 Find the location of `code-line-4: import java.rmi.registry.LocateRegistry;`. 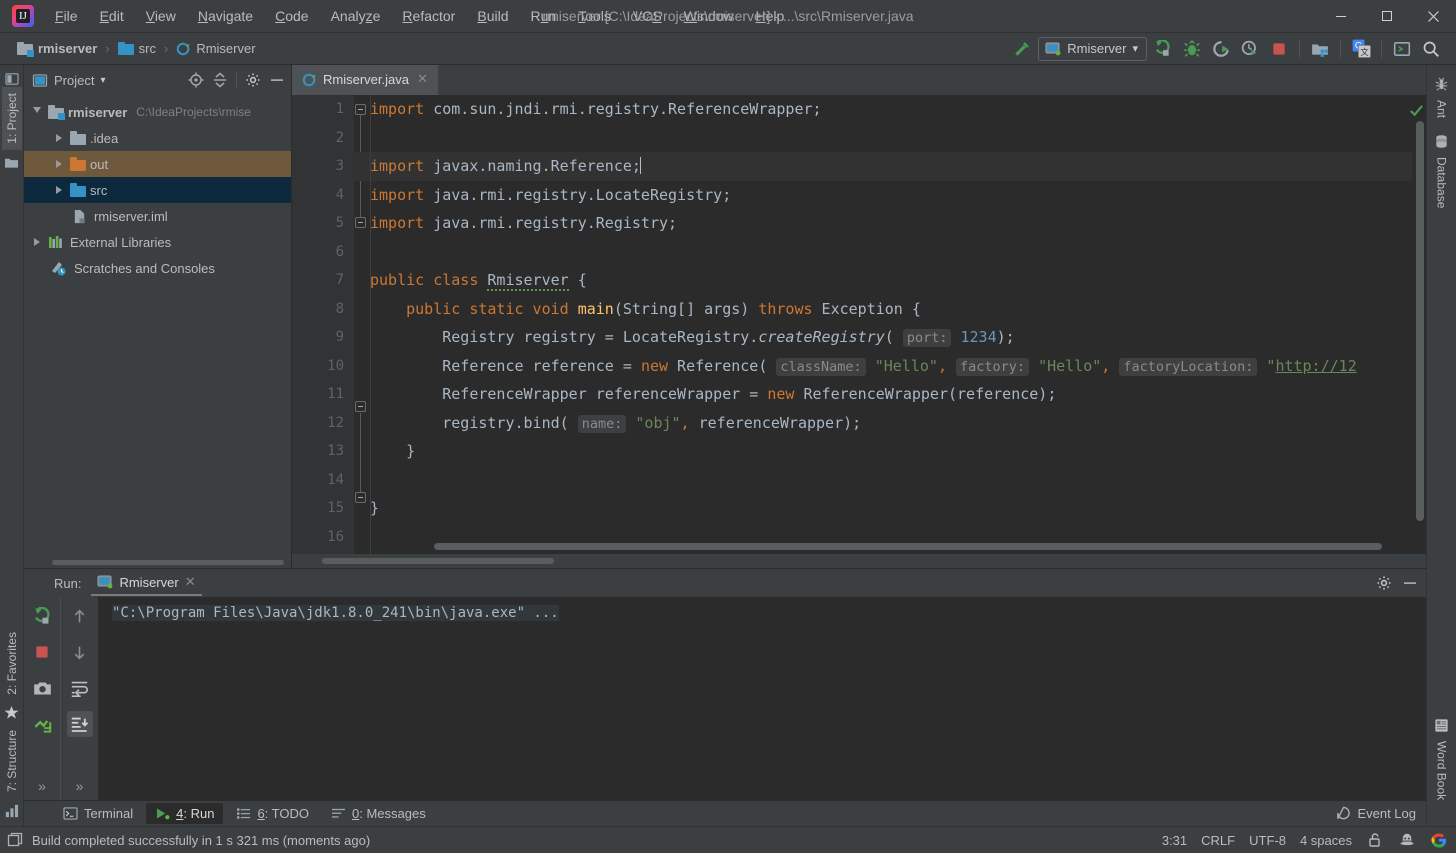

code-line-4: import java.rmi.registry.LocateRegistry; is located at coordinates (551, 194).